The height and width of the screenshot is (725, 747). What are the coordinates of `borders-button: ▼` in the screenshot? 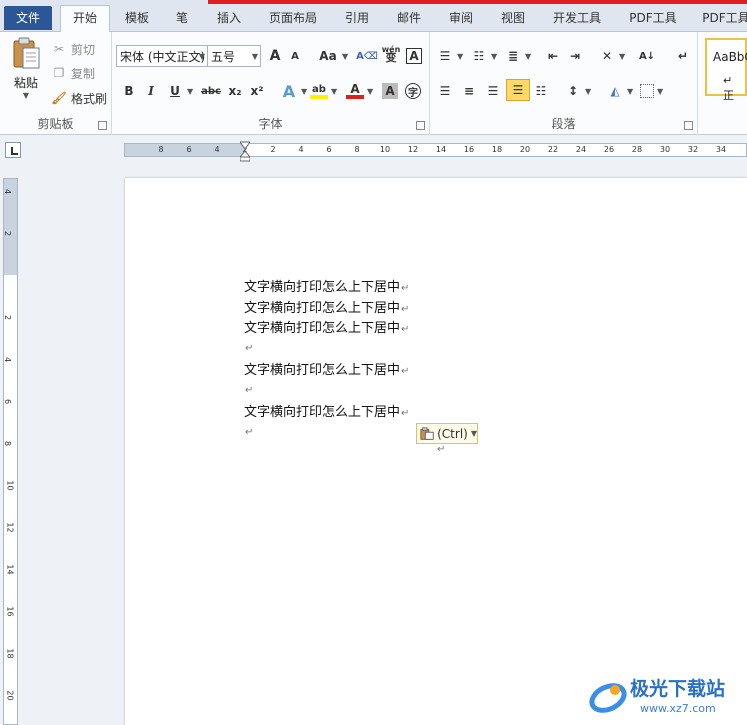 It's located at (651, 91).